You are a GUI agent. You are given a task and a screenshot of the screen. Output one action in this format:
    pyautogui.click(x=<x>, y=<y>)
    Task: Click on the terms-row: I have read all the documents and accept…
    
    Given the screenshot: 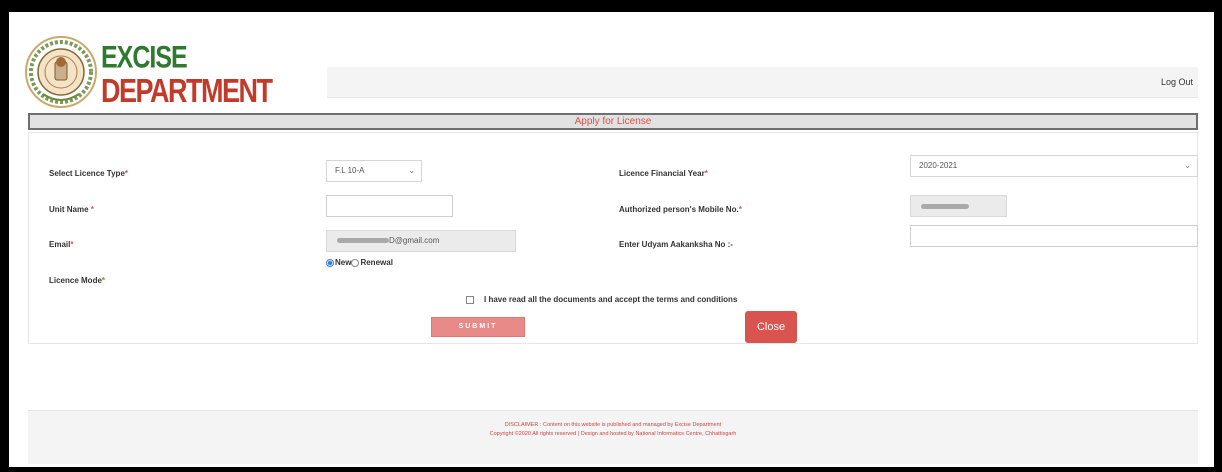 What is the action you would take?
    pyautogui.click(x=601, y=299)
    